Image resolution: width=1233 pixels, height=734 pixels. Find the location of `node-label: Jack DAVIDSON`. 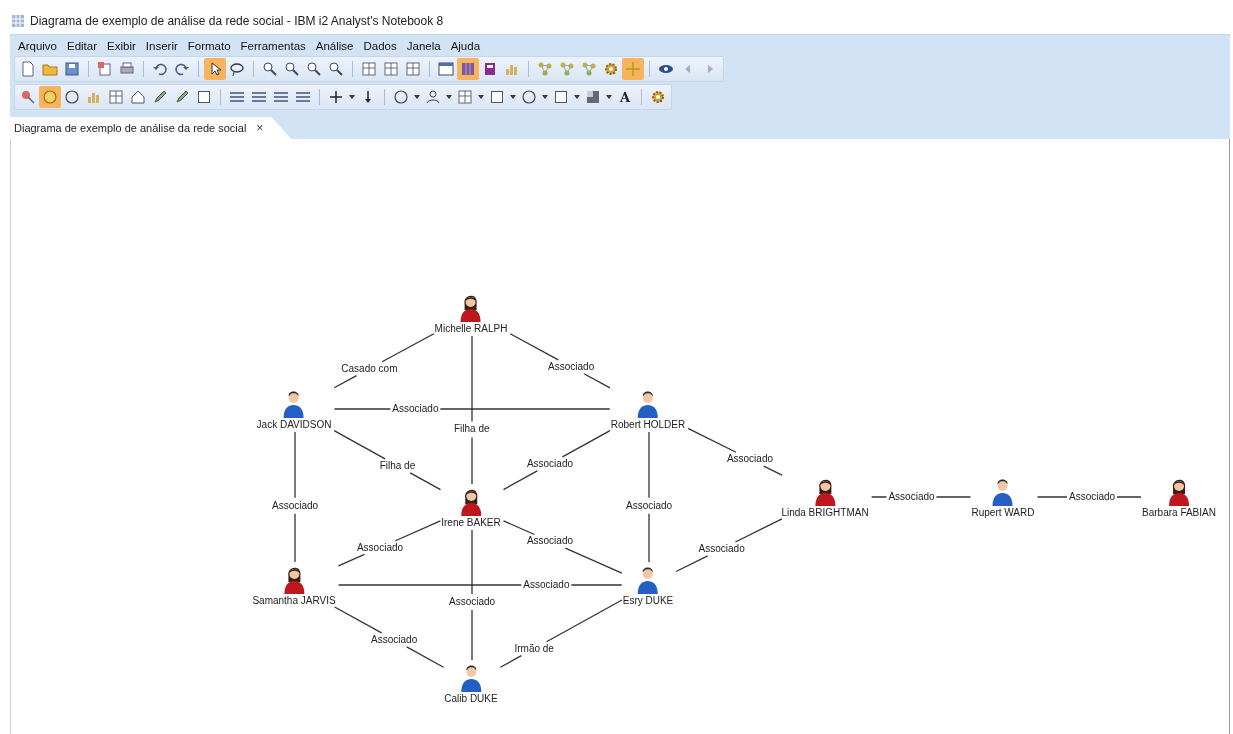

node-label: Jack DAVIDSON is located at coordinates (294, 424).